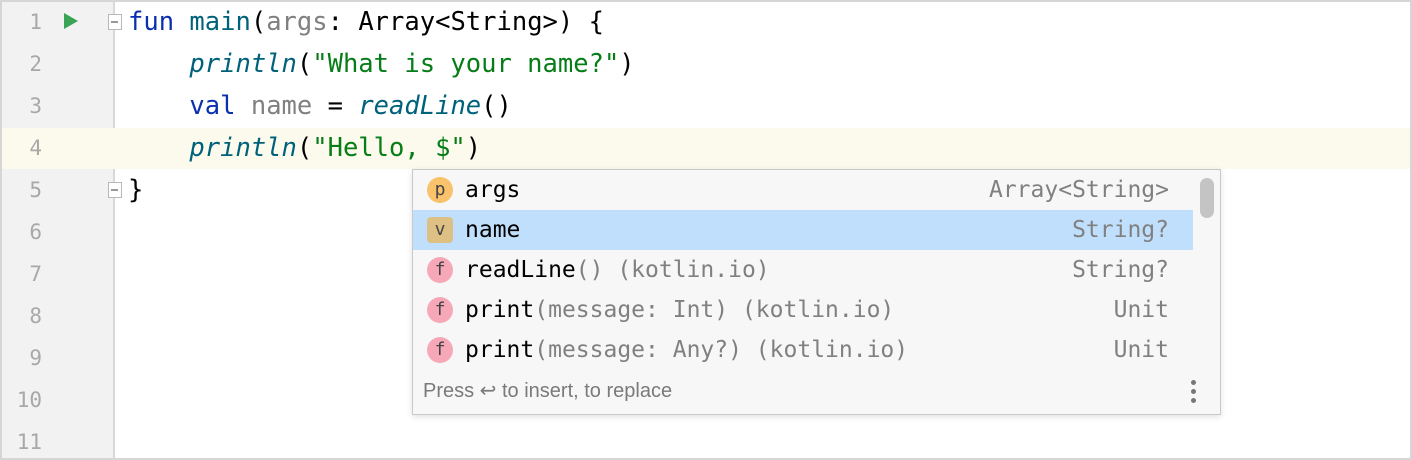  What do you see at coordinates (297, 22) in the screenshot?
I see `code-token: args` at bounding box center [297, 22].